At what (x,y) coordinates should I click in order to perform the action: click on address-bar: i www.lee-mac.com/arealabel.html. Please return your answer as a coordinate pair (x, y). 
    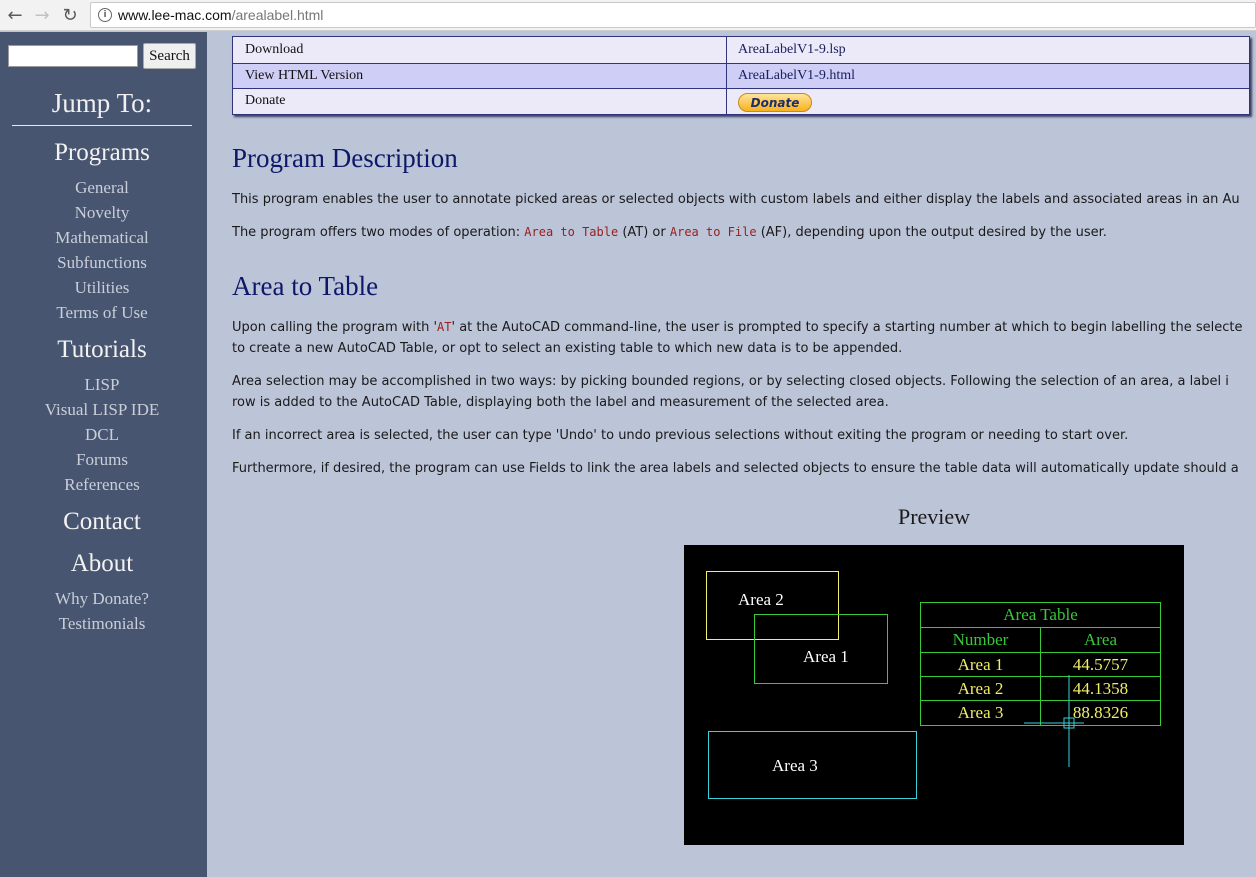
    Looking at the image, I should click on (673, 15).